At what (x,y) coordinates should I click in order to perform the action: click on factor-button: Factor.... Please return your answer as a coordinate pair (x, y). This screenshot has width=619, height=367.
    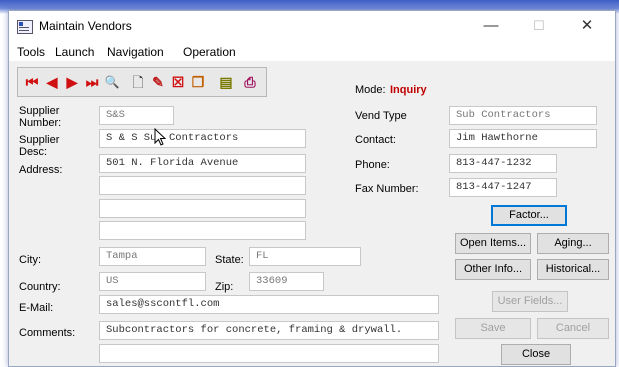
    Looking at the image, I should click on (529, 215).